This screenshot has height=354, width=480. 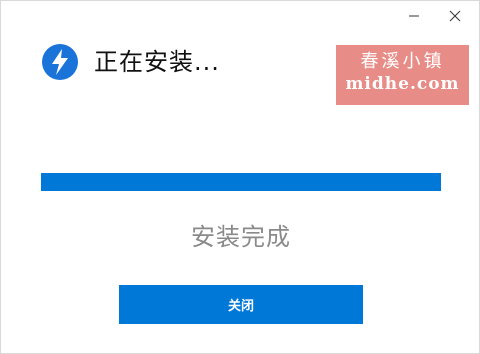 I want to click on watermark-url: midhe.com, so click(x=402, y=84).